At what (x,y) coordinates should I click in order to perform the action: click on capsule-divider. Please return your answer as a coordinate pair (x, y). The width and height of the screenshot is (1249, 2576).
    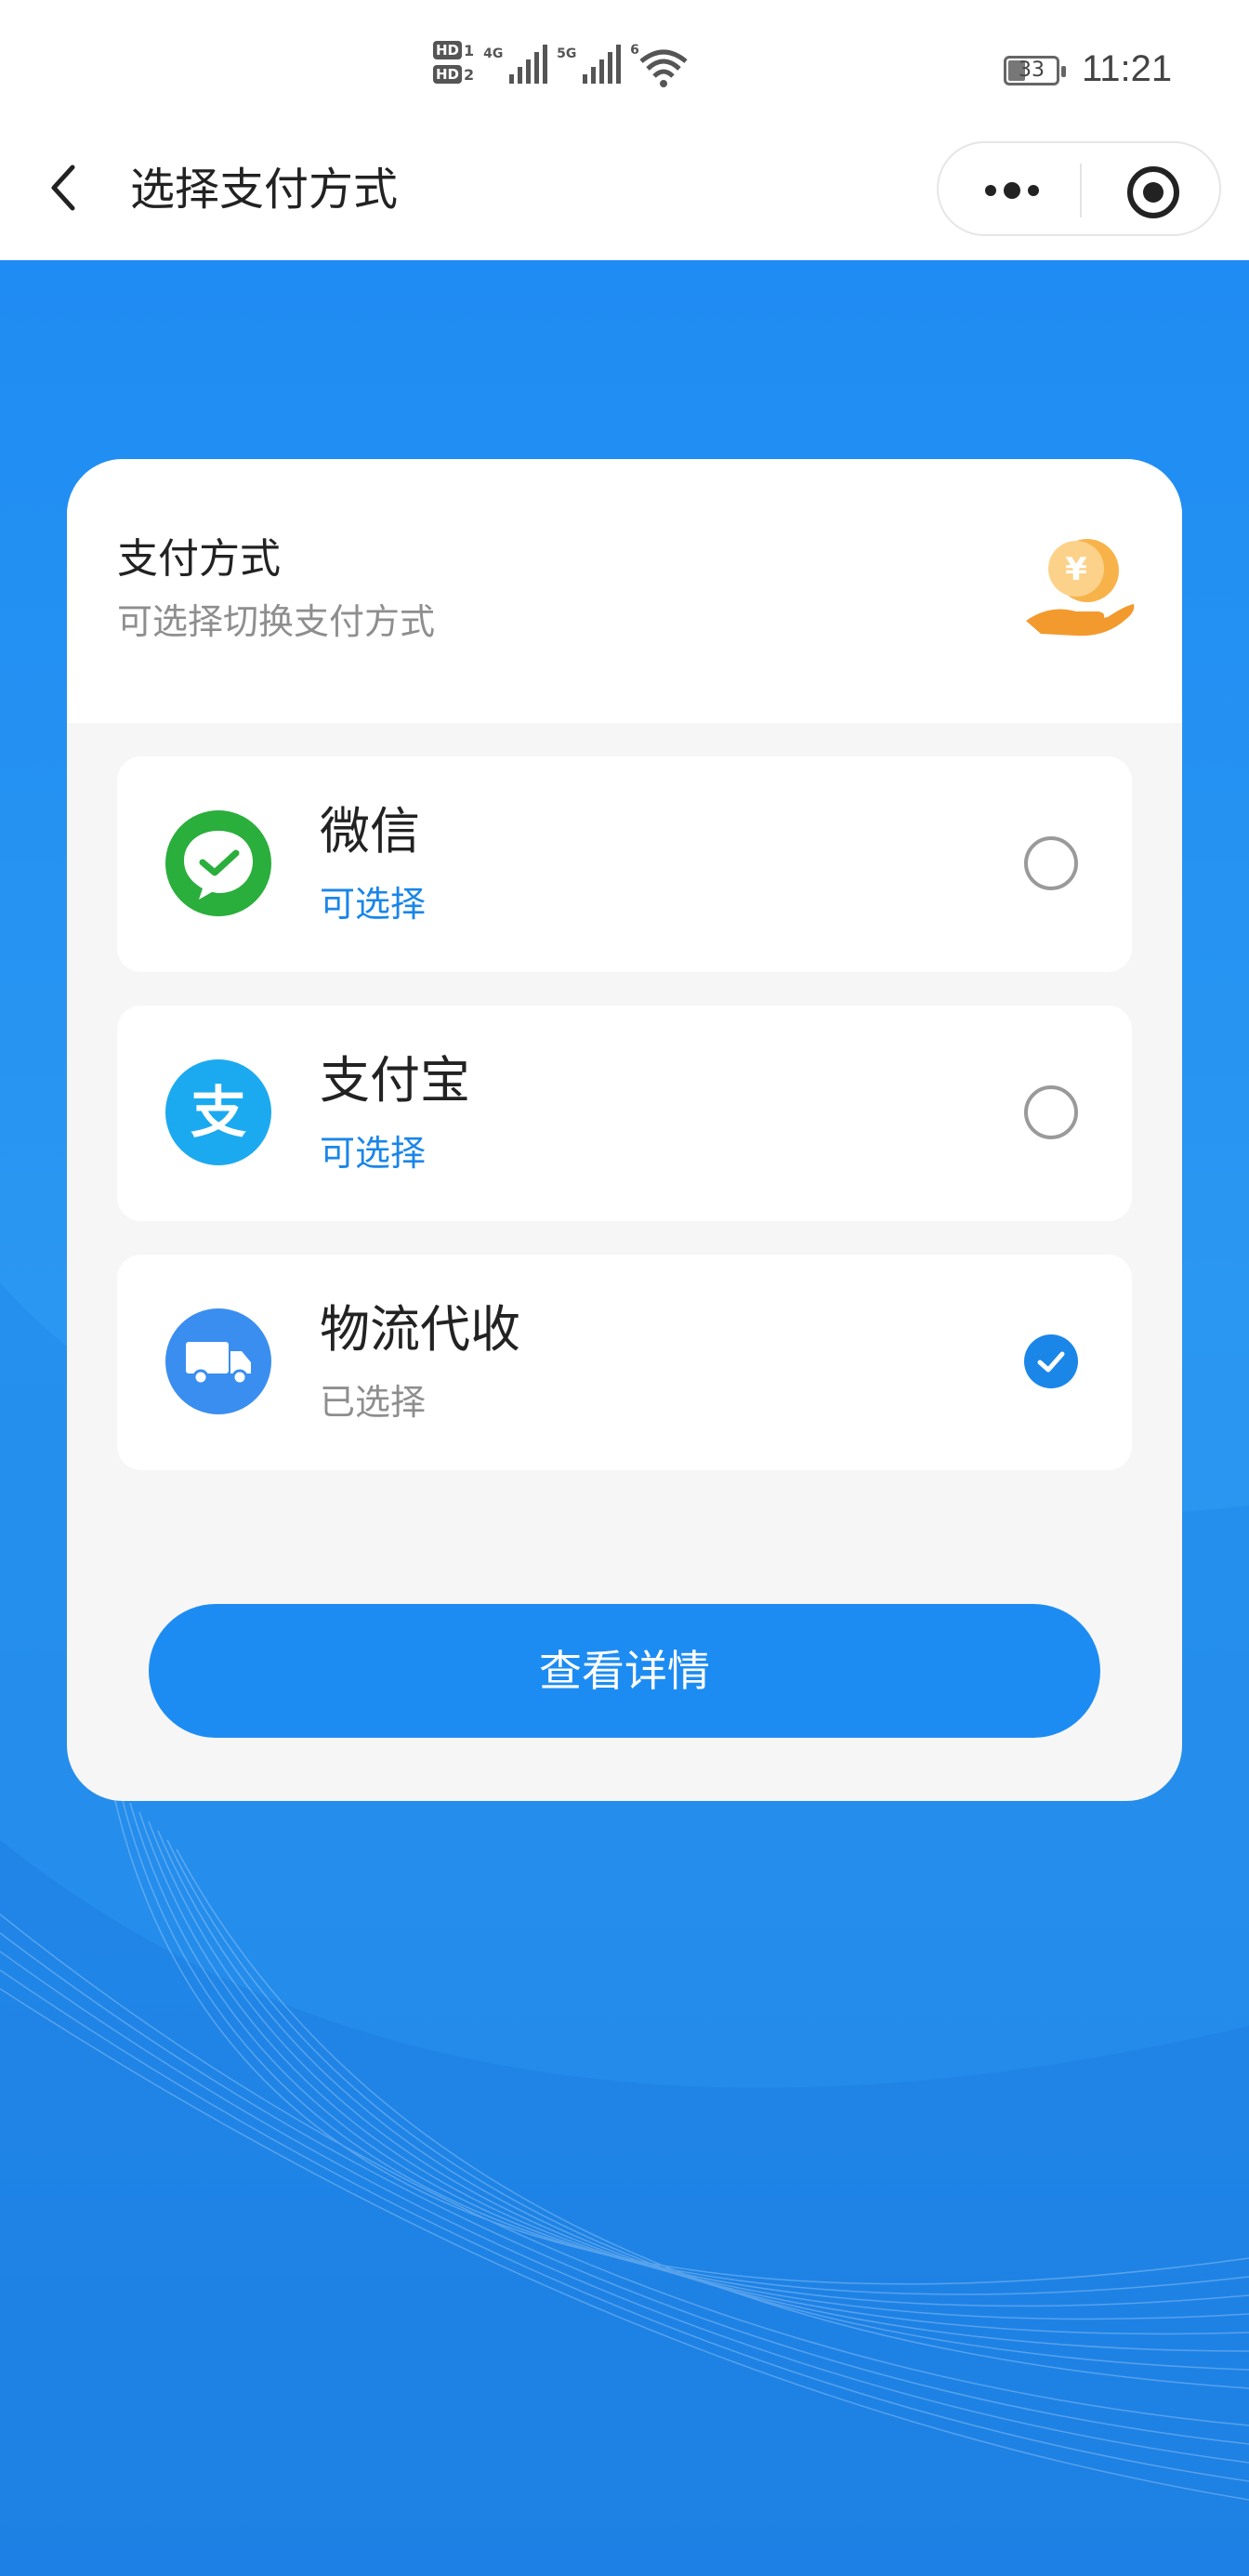
    Looking at the image, I should click on (1081, 190).